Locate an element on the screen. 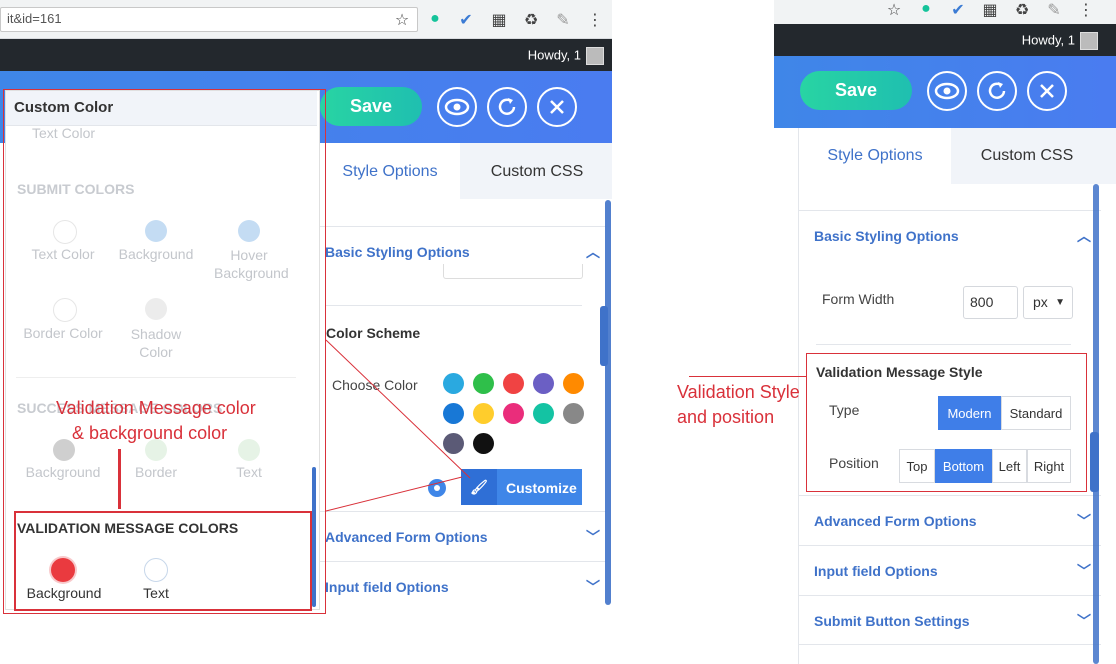 This screenshot has height=664, width=1116. save-button: Save is located at coordinates (856, 90).